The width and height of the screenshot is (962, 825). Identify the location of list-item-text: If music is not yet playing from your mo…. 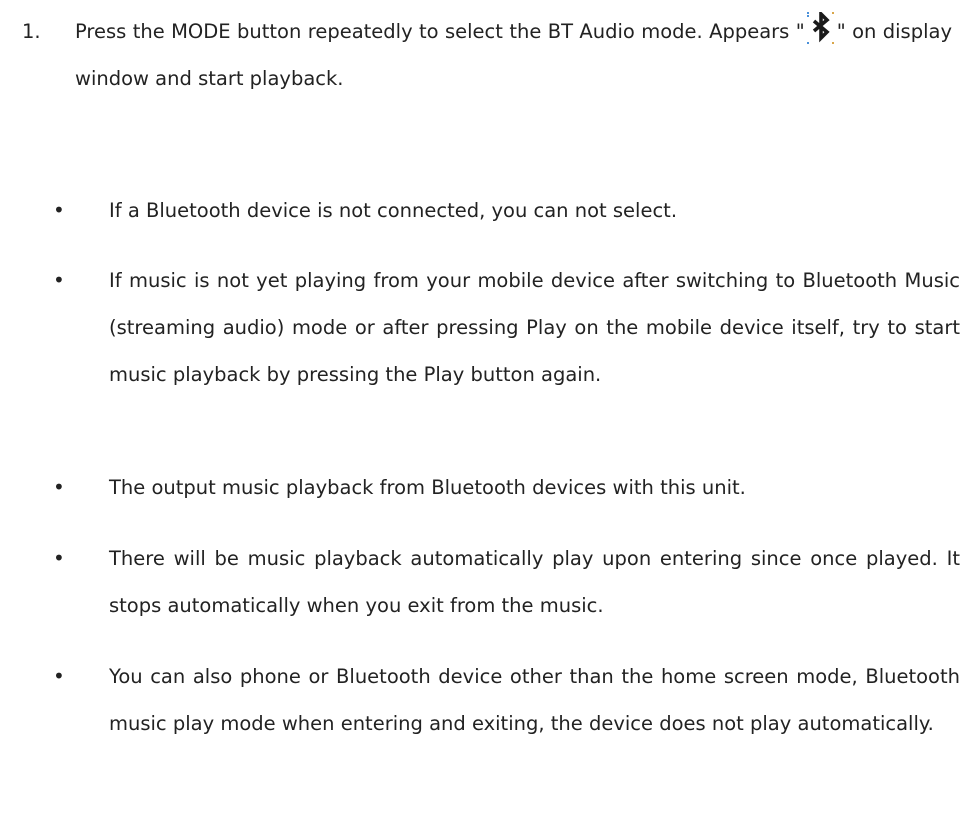
(534, 327).